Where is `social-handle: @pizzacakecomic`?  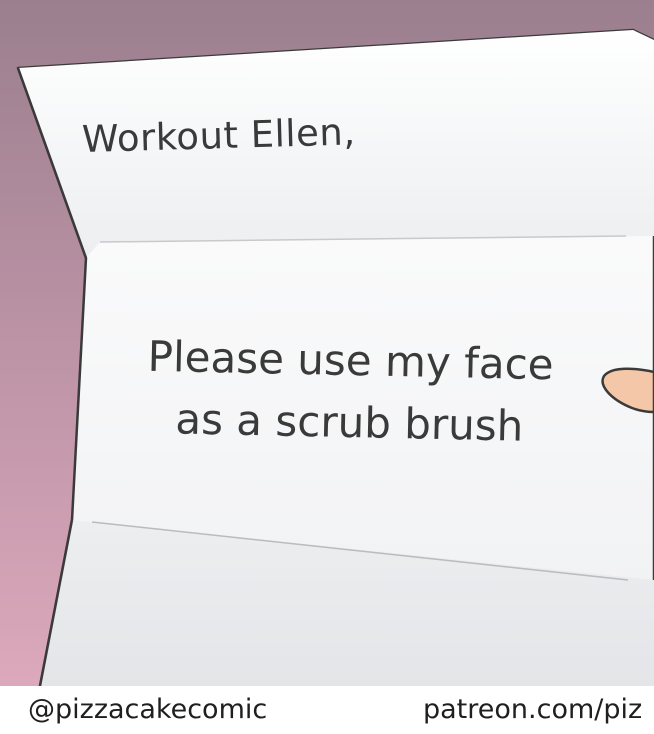 social-handle: @pizzacakecomic is located at coordinates (148, 709).